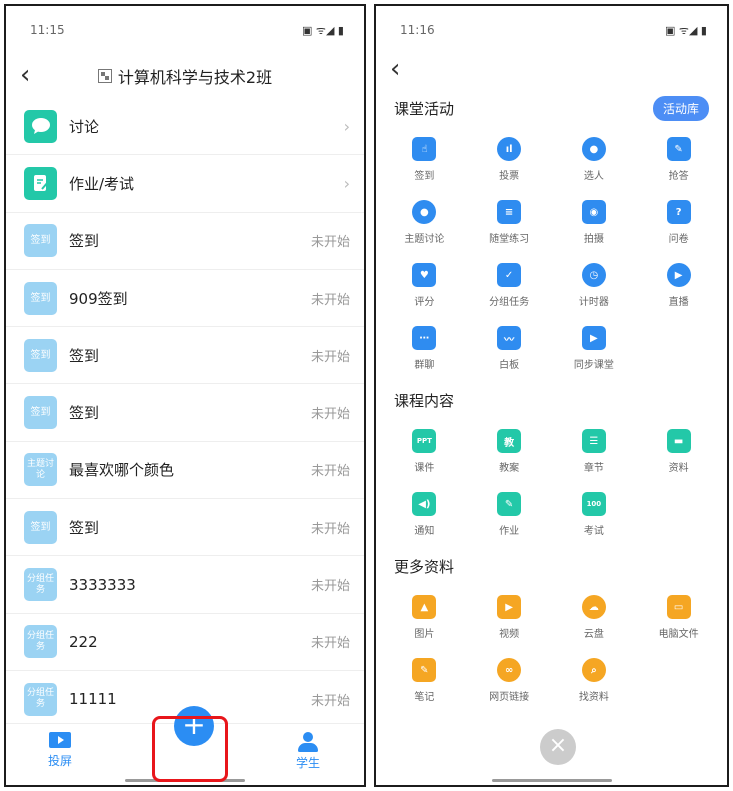 This screenshot has height=791, width=733. Describe the element at coordinates (594, 222) in the screenshot. I see `grid-item: ◉ 拍摄` at that location.